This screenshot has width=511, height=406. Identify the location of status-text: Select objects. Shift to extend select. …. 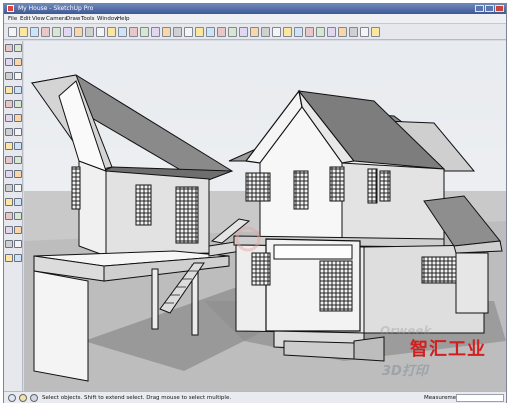
(137, 398).